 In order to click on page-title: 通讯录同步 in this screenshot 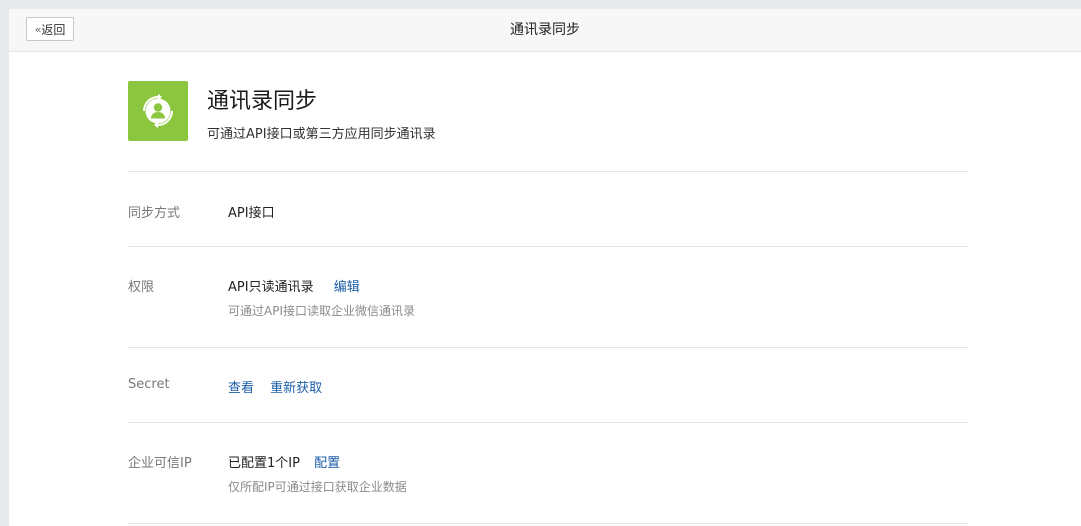, I will do `click(545, 30)`.